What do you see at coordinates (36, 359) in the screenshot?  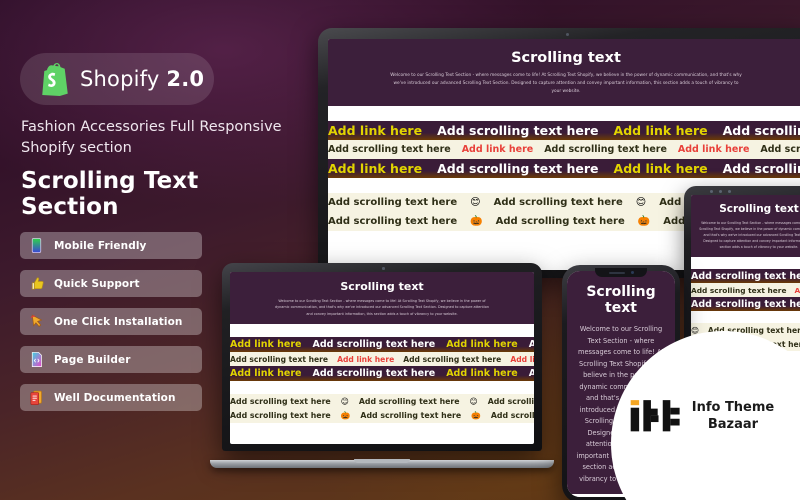 I see `page-code-icon` at bounding box center [36, 359].